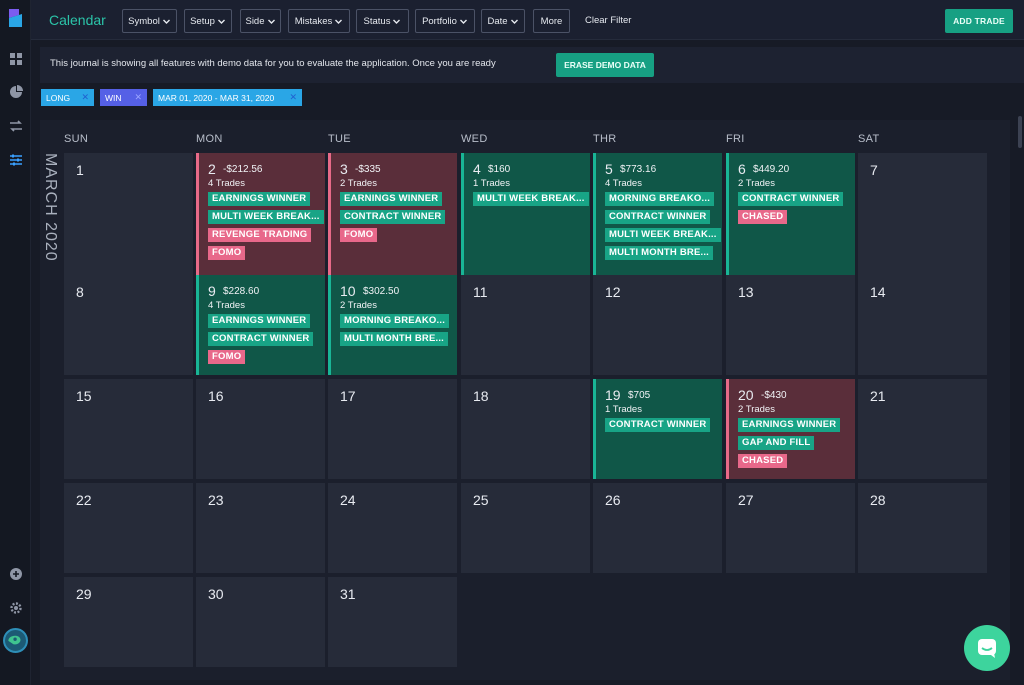 This screenshot has height=685, width=1024. I want to click on filter-label: Symbol, so click(144, 21).